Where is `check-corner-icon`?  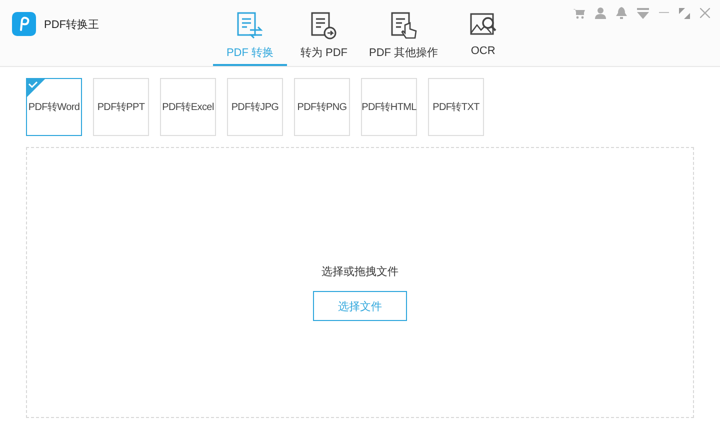 check-corner-icon is located at coordinates (36, 88).